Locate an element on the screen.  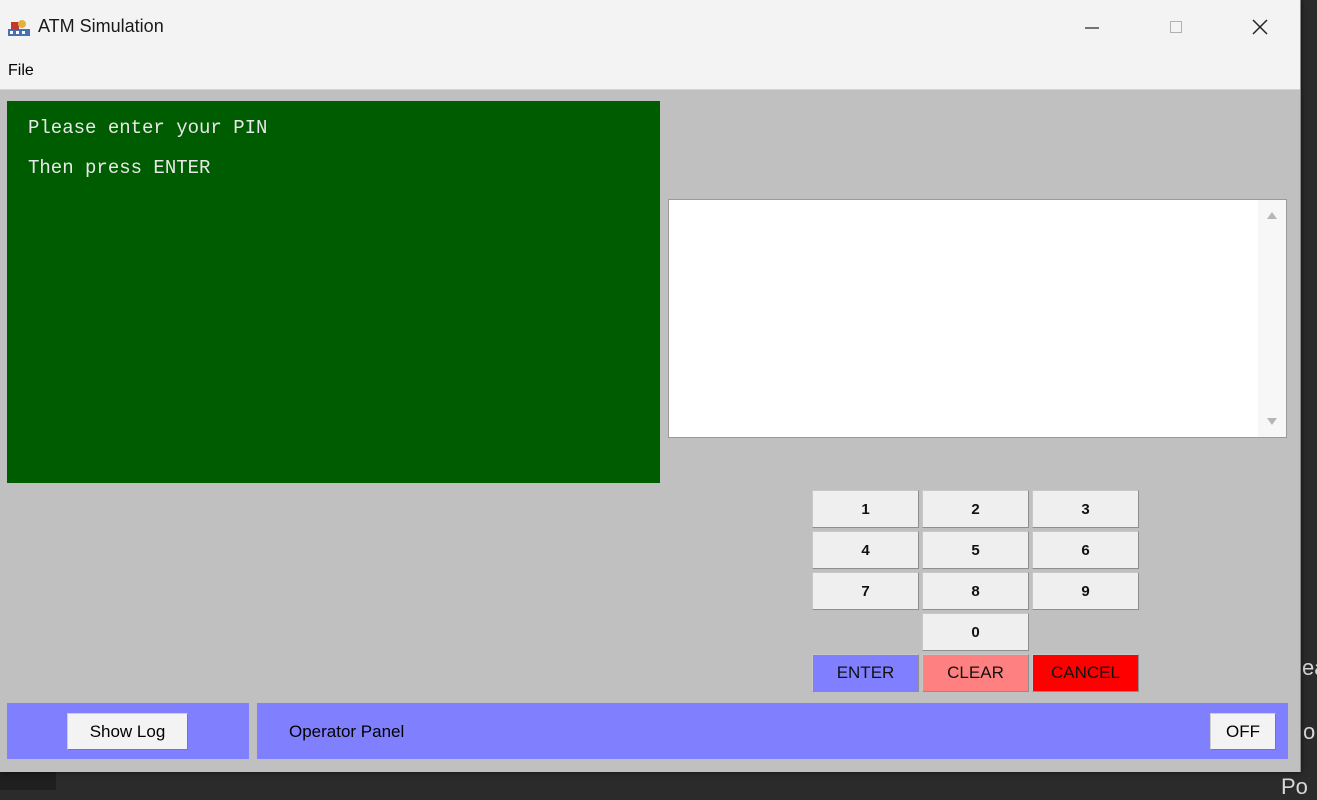
atm-app-icon is located at coordinates (19, 28).